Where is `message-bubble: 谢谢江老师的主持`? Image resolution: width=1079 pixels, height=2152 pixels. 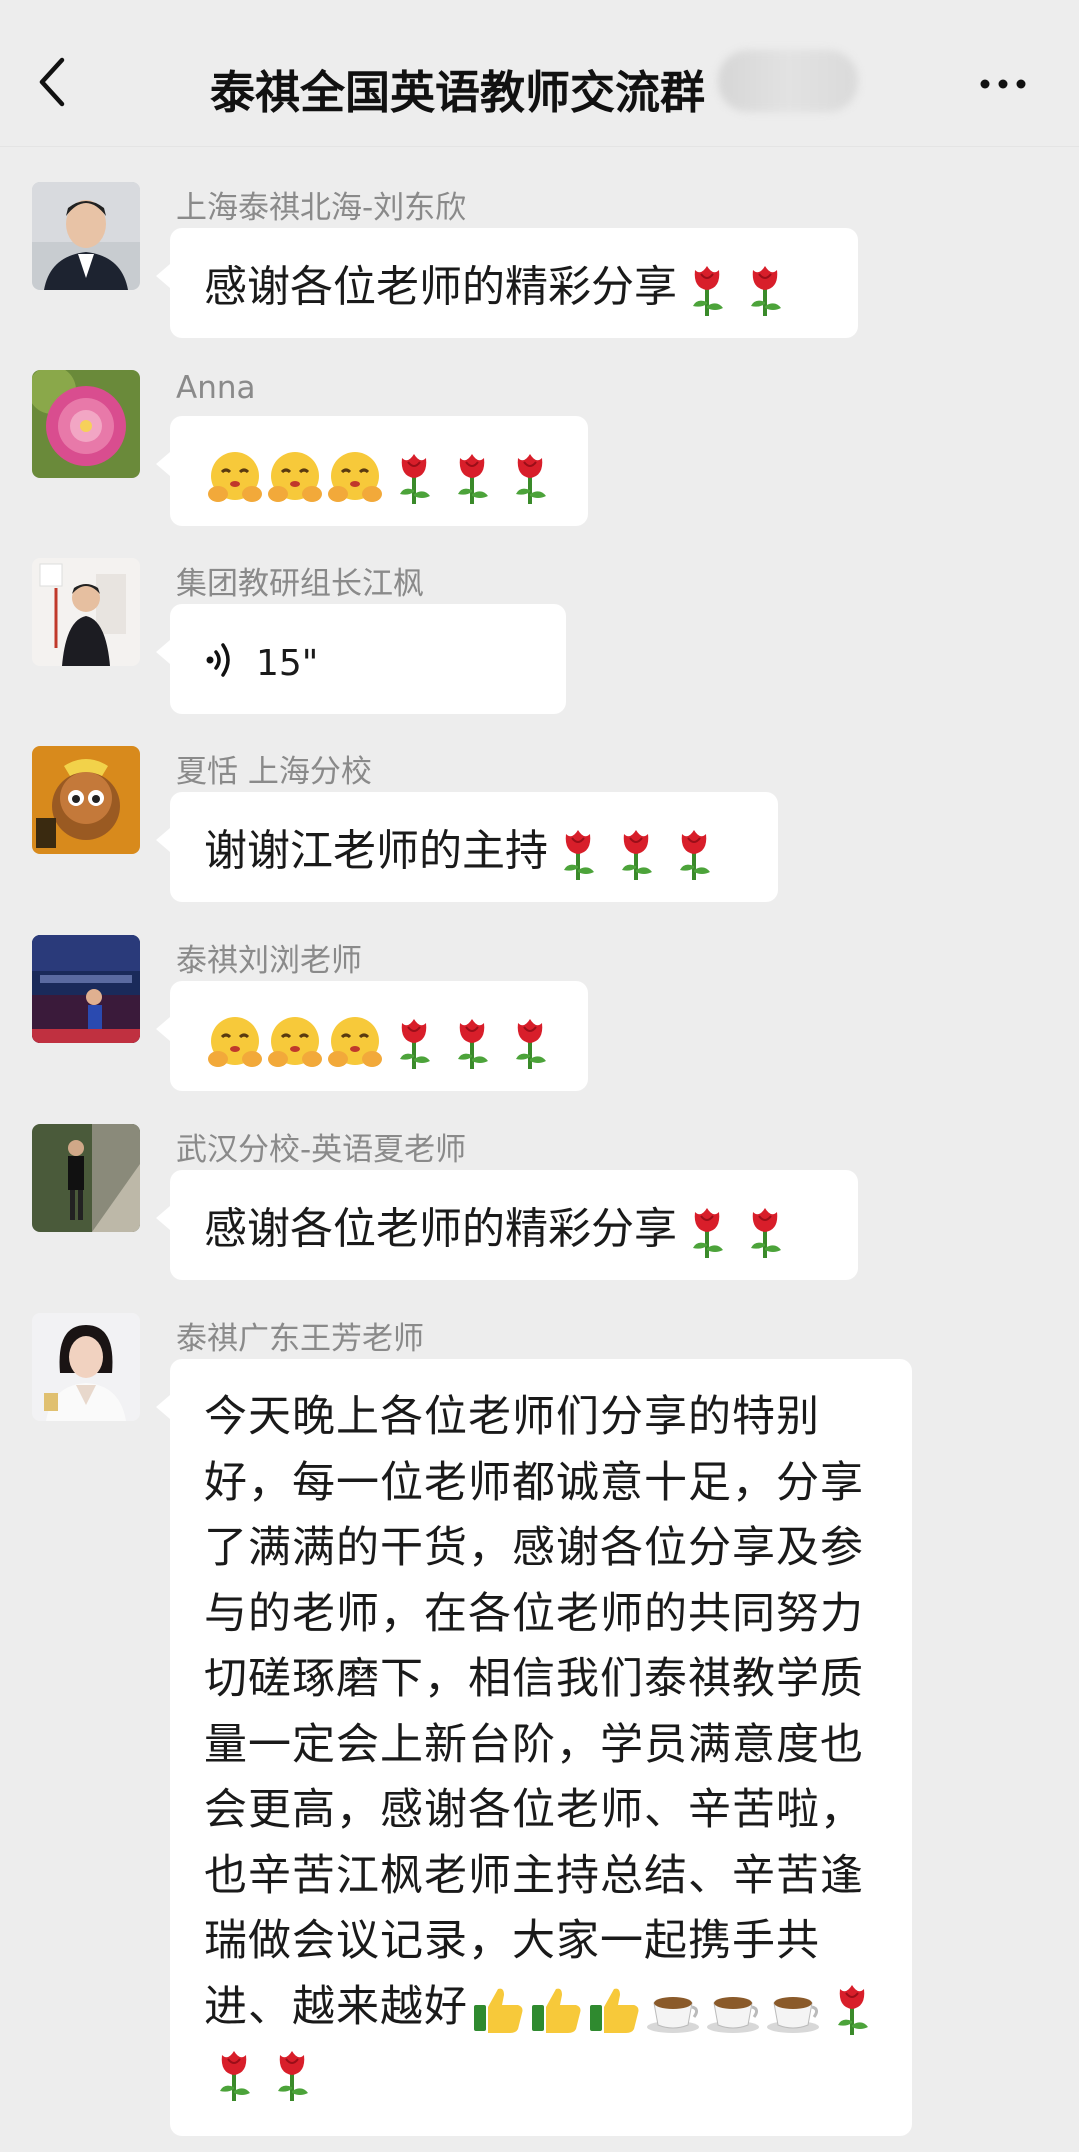 message-bubble: 谢谢江老师的主持 is located at coordinates (467, 847).